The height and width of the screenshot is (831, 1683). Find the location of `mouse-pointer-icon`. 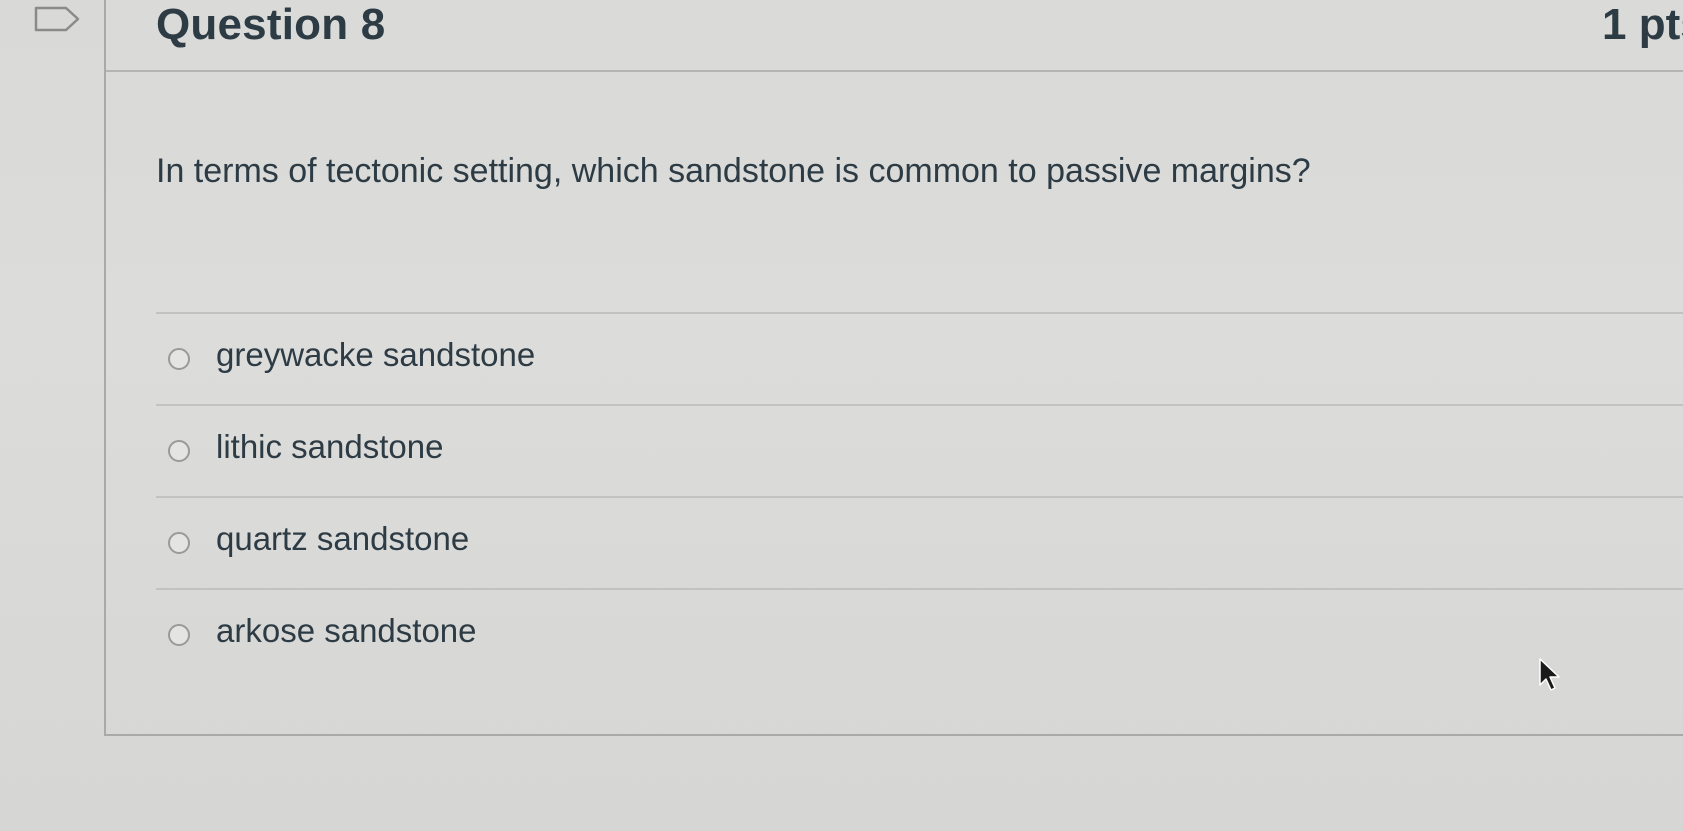

mouse-pointer-icon is located at coordinates (1549, 674).